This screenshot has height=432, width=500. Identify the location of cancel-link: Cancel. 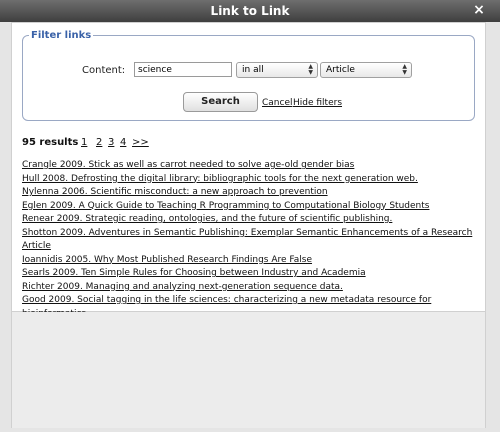
(277, 103).